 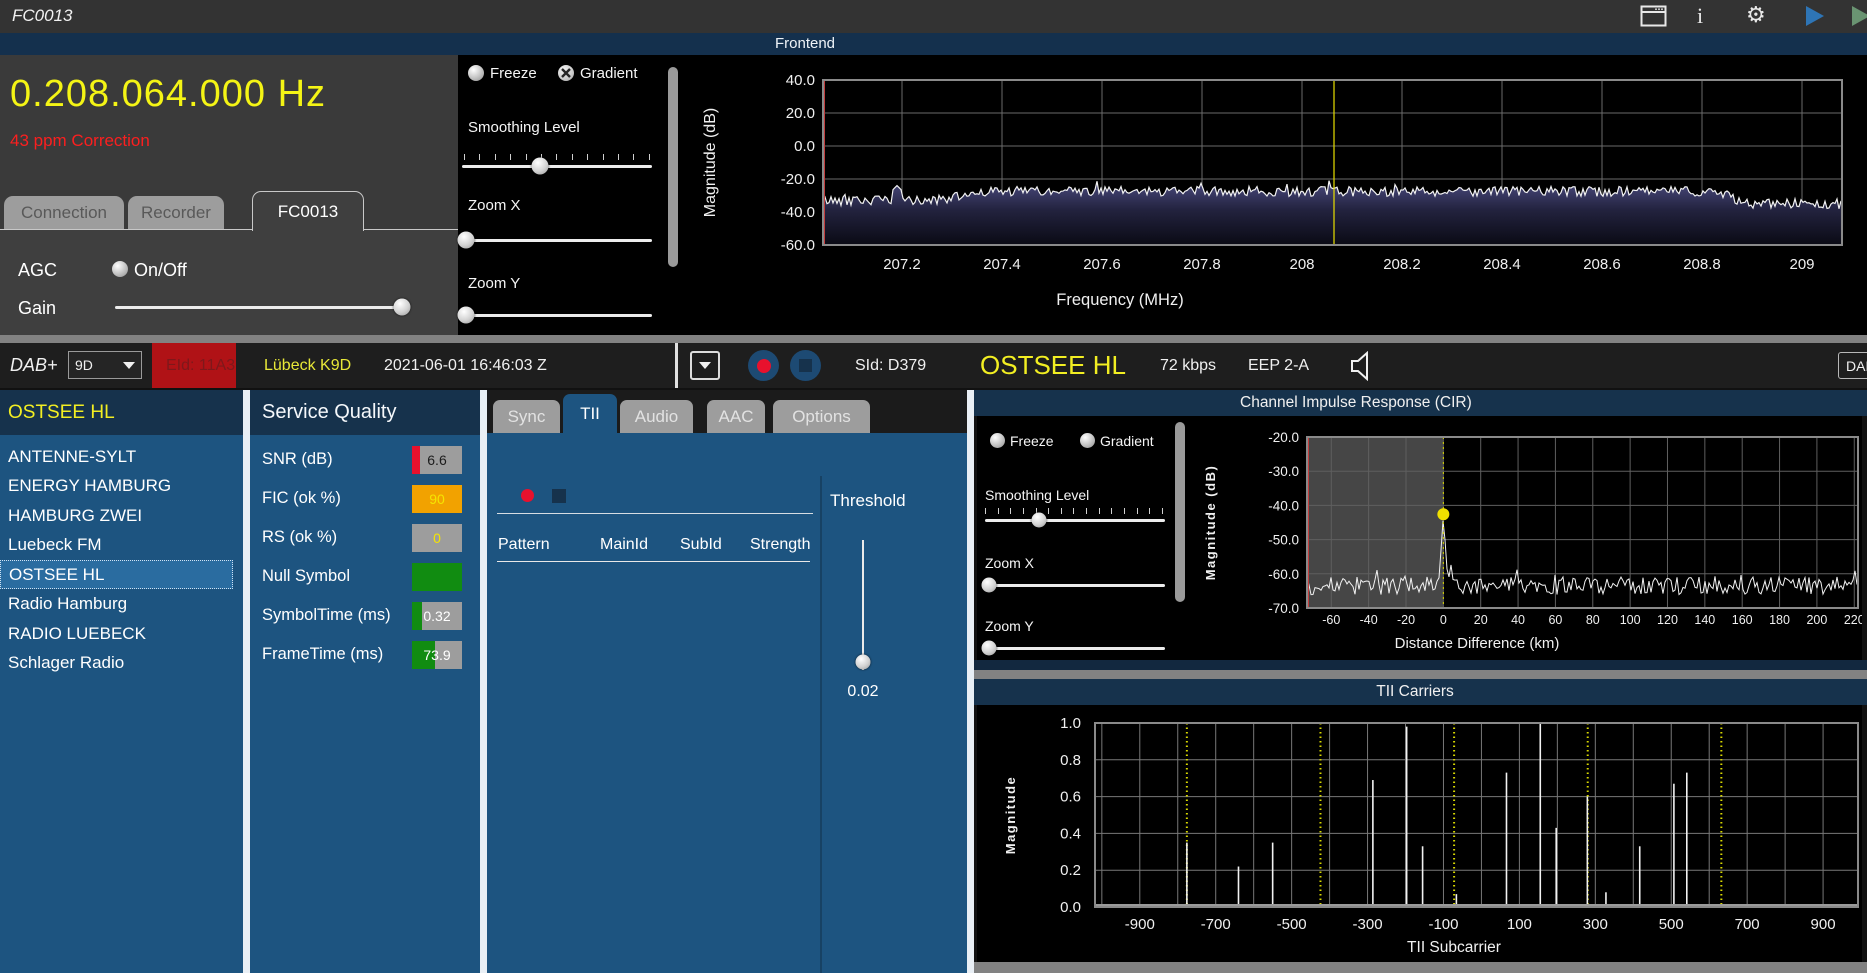 I want to click on quality-label: SNR (dB), so click(x=297, y=459).